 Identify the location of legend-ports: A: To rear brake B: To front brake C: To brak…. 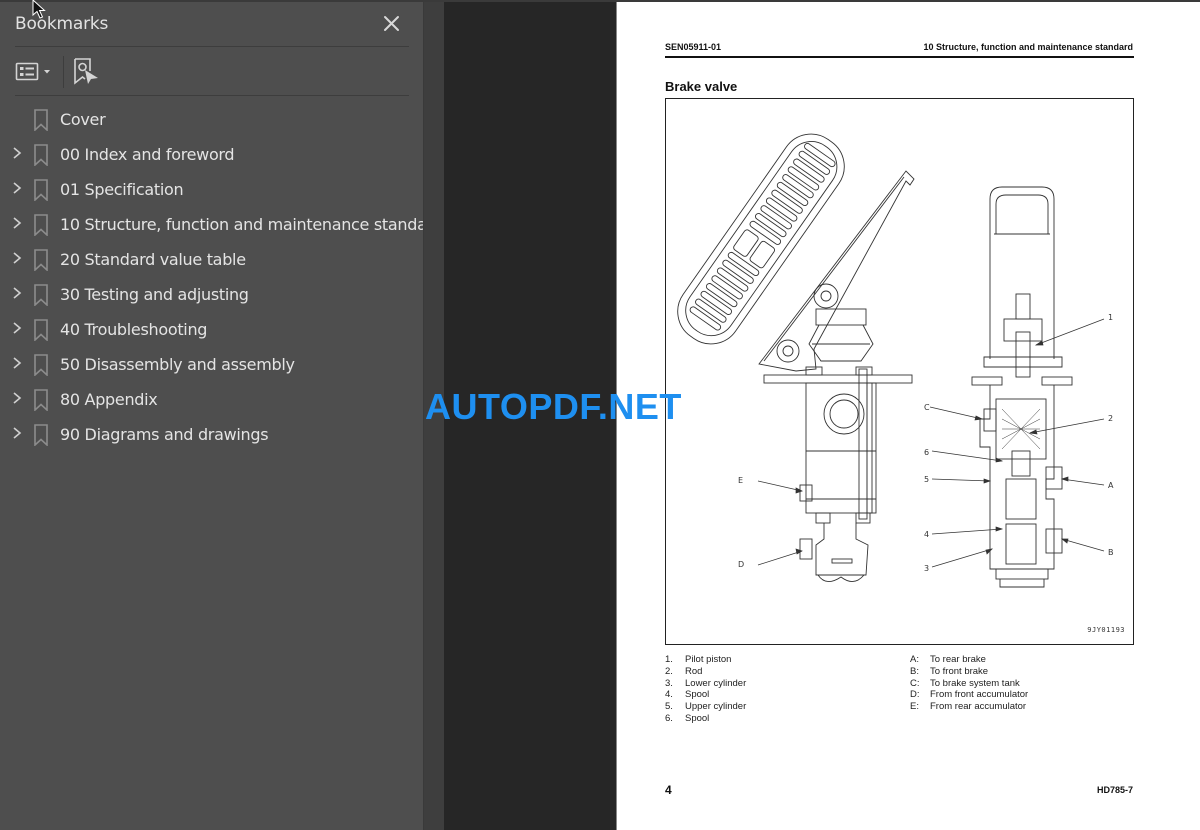
(969, 683).